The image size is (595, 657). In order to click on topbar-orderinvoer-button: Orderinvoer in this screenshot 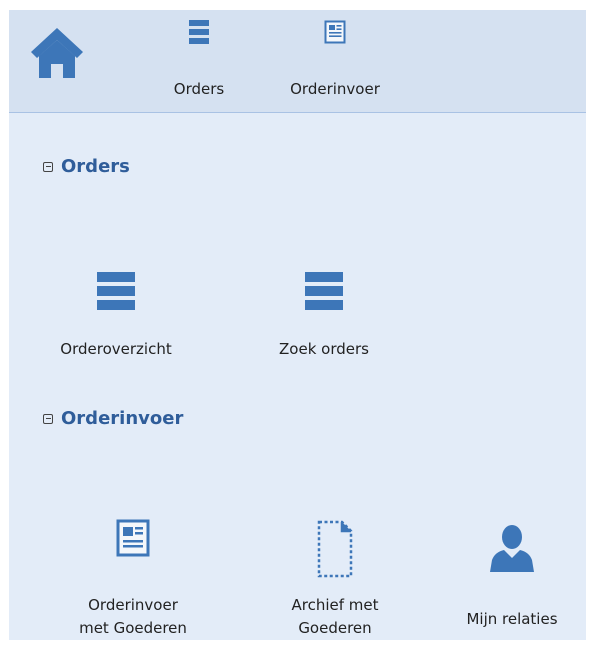, I will do `click(335, 58)`.